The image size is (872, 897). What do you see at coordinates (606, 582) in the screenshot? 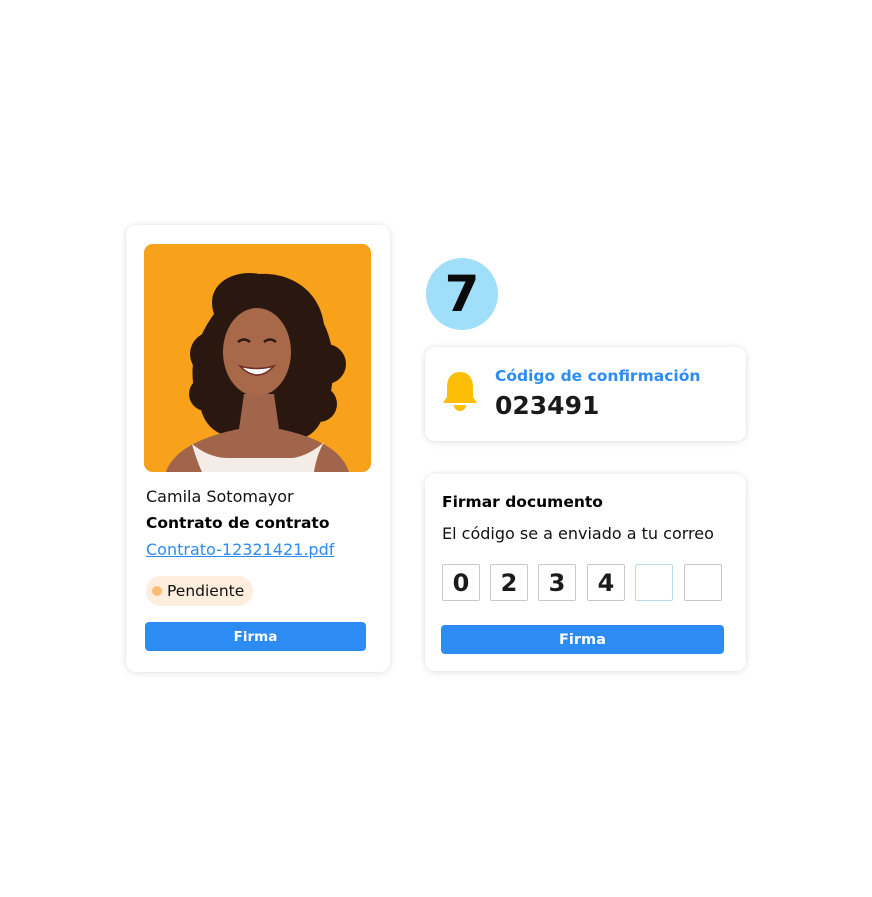
I see `code-digit-4: 4` at bounding box center [606, 582].